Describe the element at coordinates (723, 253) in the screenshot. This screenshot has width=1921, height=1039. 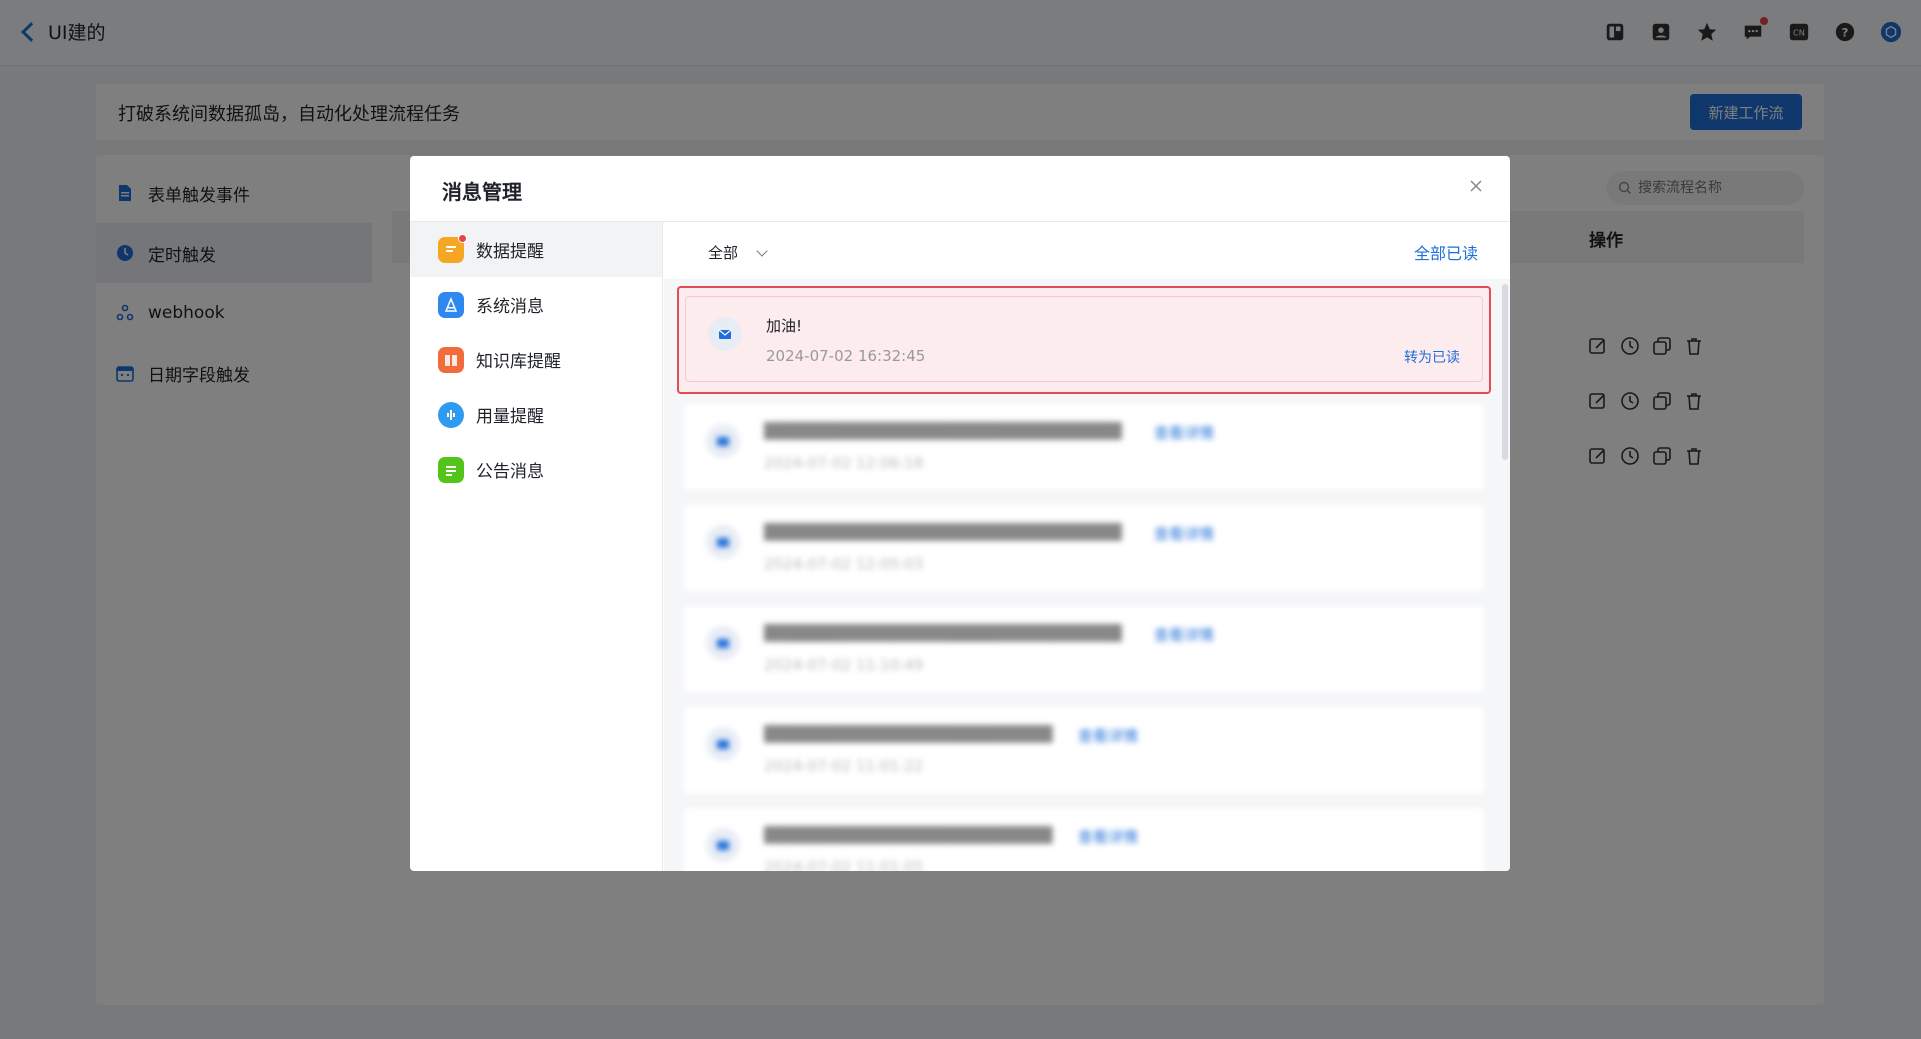
I see `filter-value: 全部` at that location.